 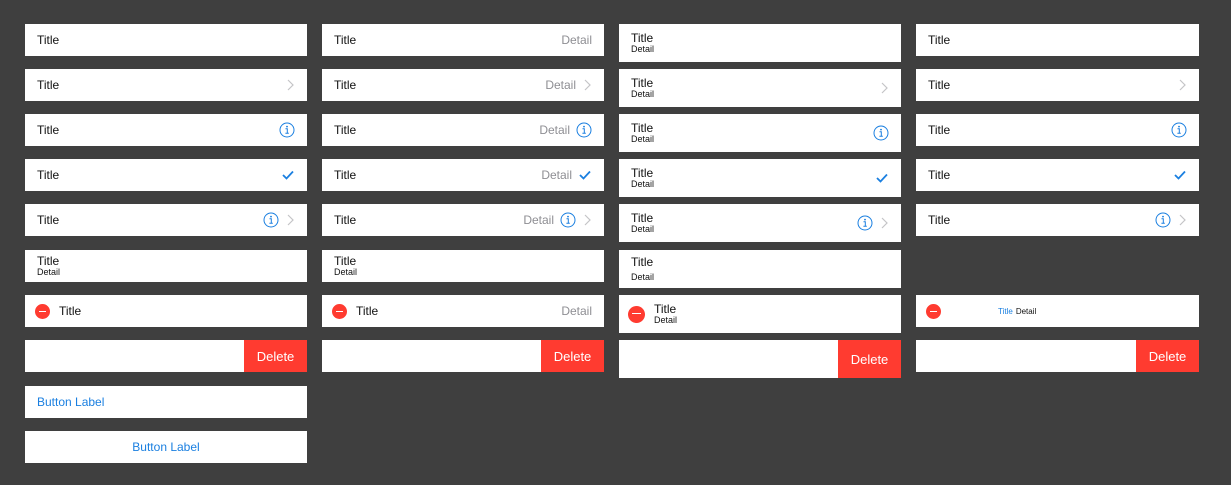 I want to click on left-detail-cell-info-disclosure: Title, so click(x=1057, y=220).